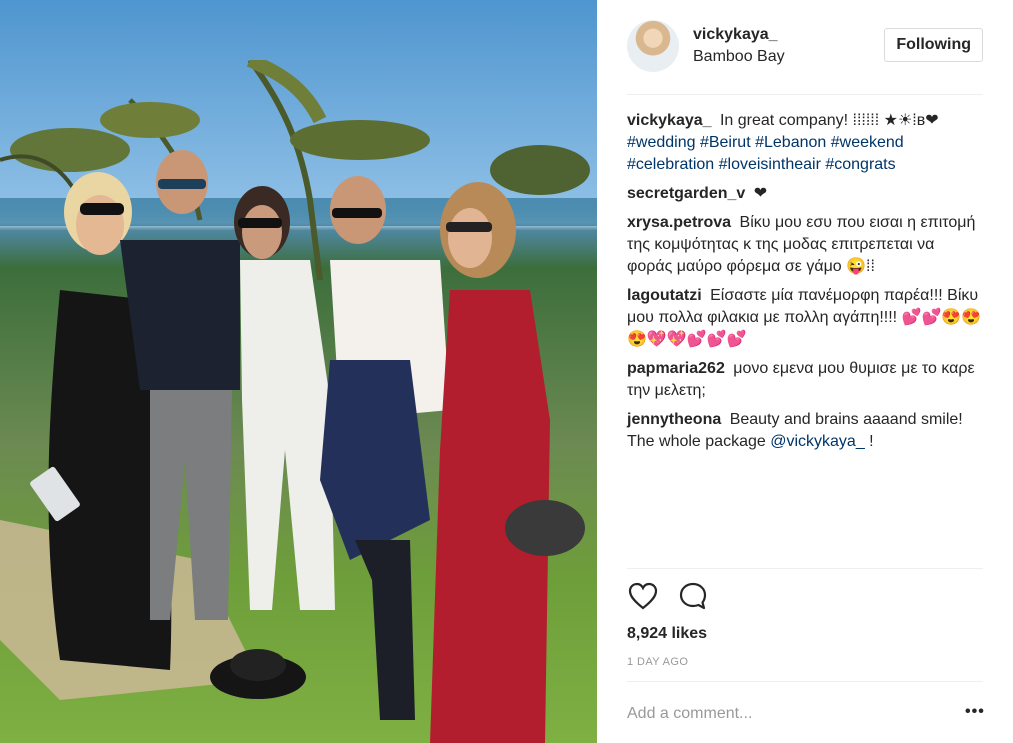 The width and height of the screenshot is (1013, 743). I want to click on more-options-icon: •••, so click(975, 712).